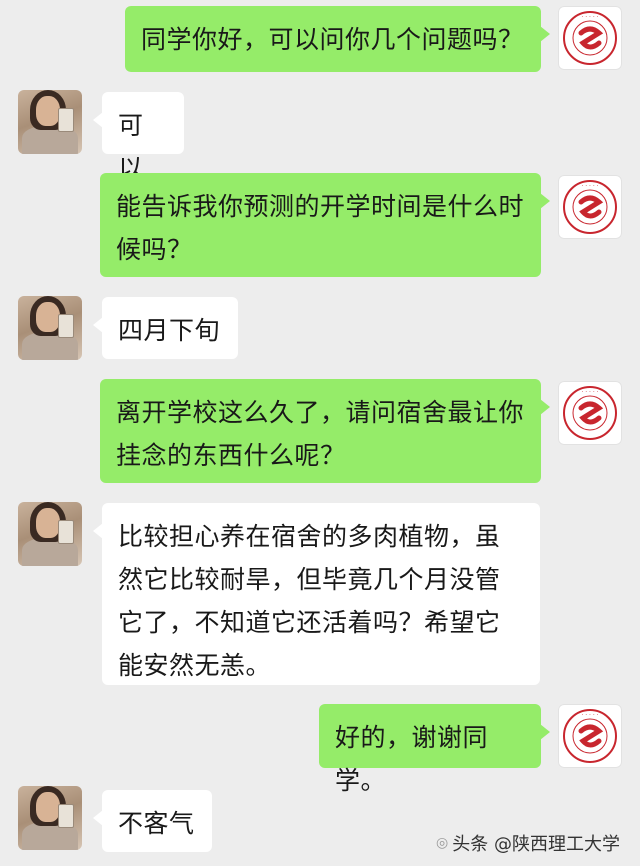 The width and height of the screenshot is (640, 866). What do you see at coordinates (138, 137) in the screenshot?
I see `received-message-bubble: 可以` at bounding box center [138, 137].